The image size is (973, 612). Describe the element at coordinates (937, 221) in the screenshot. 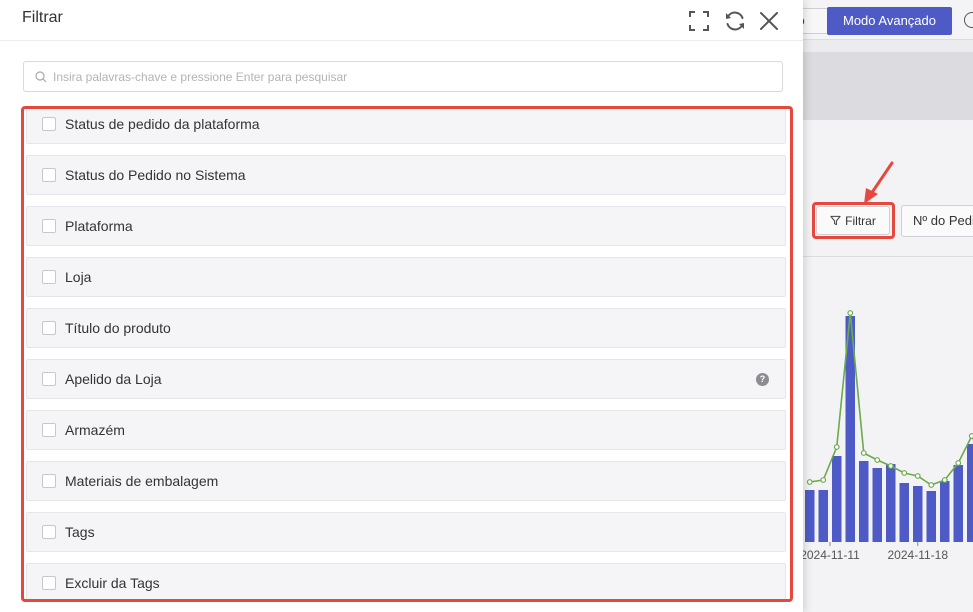

I see `order-number-field: Nº do Pedido` at that location.